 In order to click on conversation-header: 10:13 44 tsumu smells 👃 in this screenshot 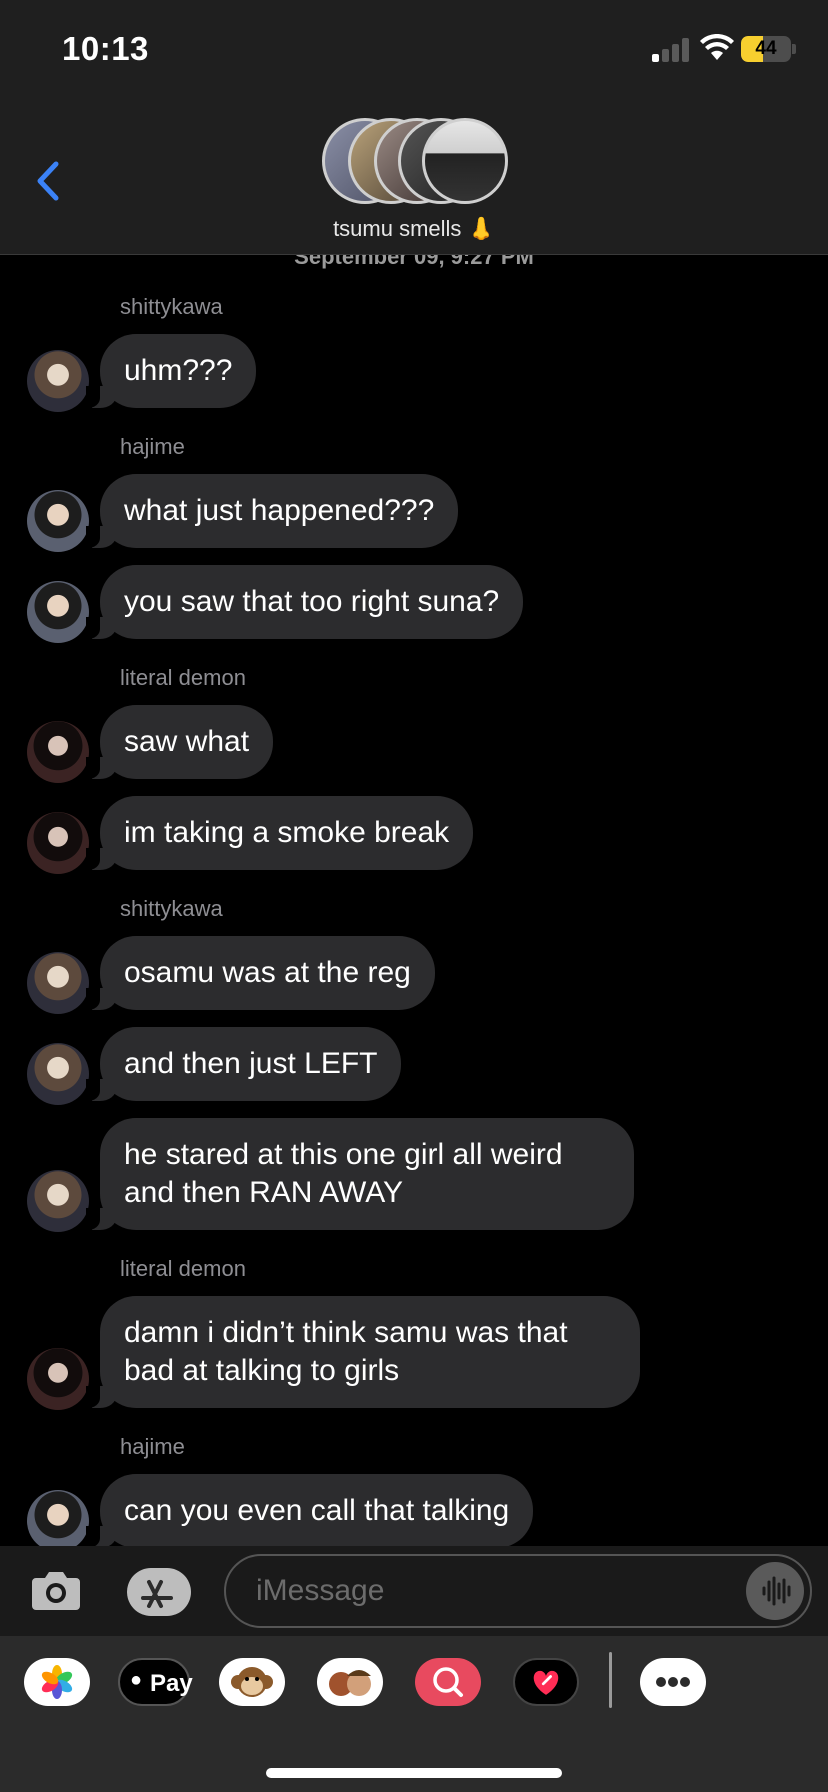, I will do `click(414, 127)`.